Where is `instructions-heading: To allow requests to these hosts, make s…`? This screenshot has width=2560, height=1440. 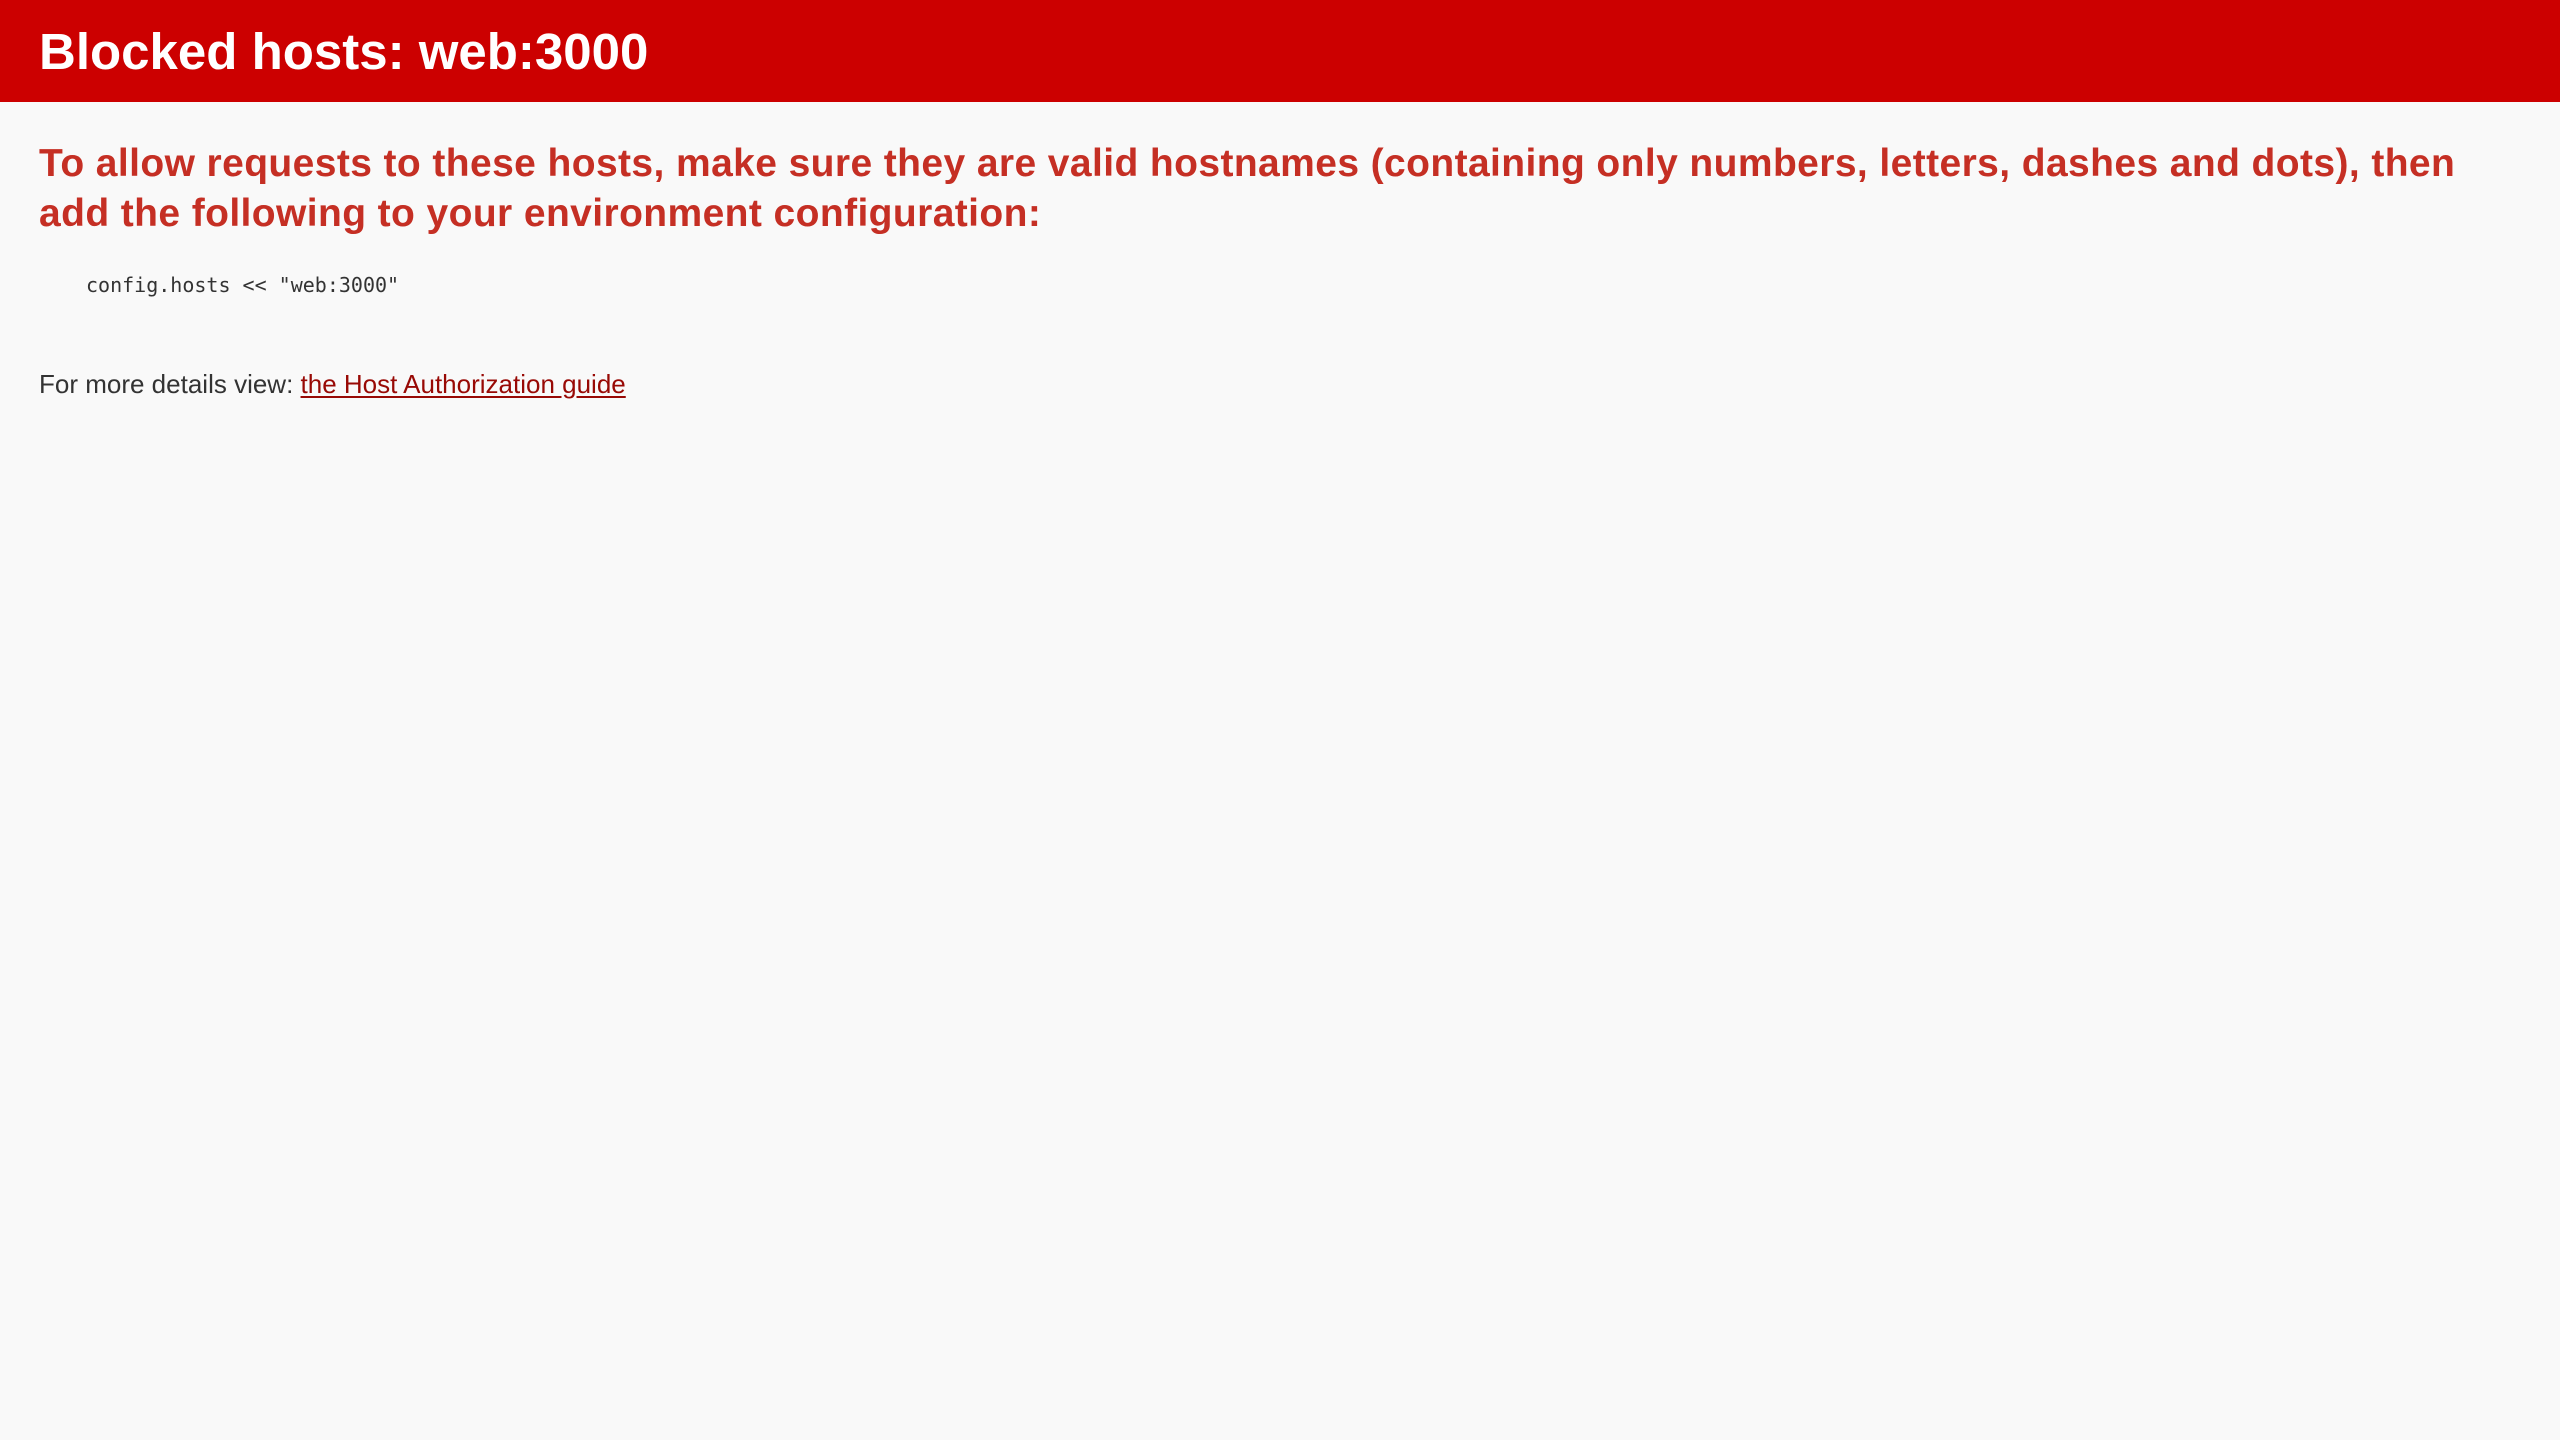 instructions-heading: To allow requests to these hosts, make s… is located at coordinates (1247, 188).